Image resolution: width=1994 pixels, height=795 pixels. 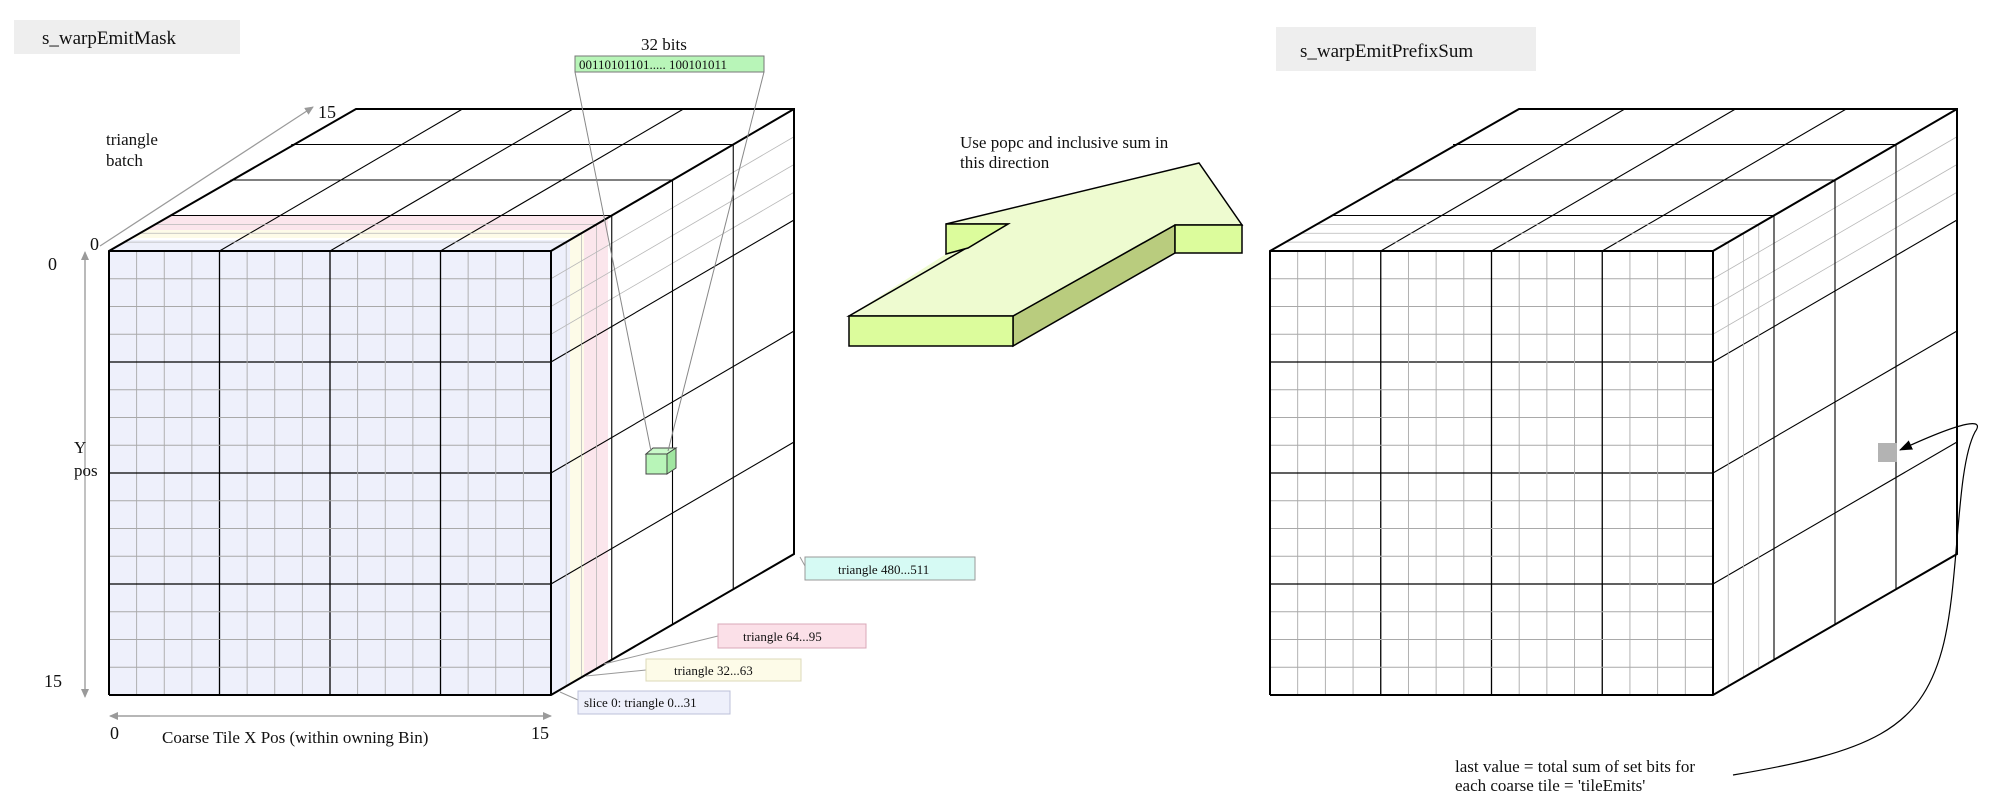 I want to click on slice-64-top, so click(x=376, y=223).